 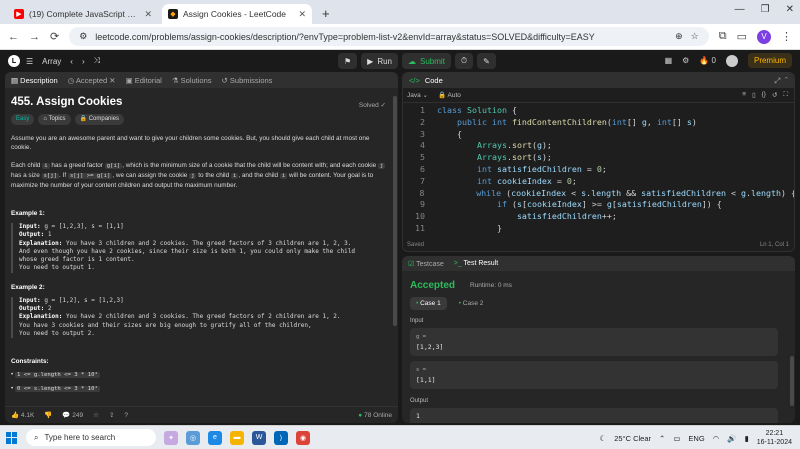 I want to click on debug-button: ⚑, so click(x=348, y=61).